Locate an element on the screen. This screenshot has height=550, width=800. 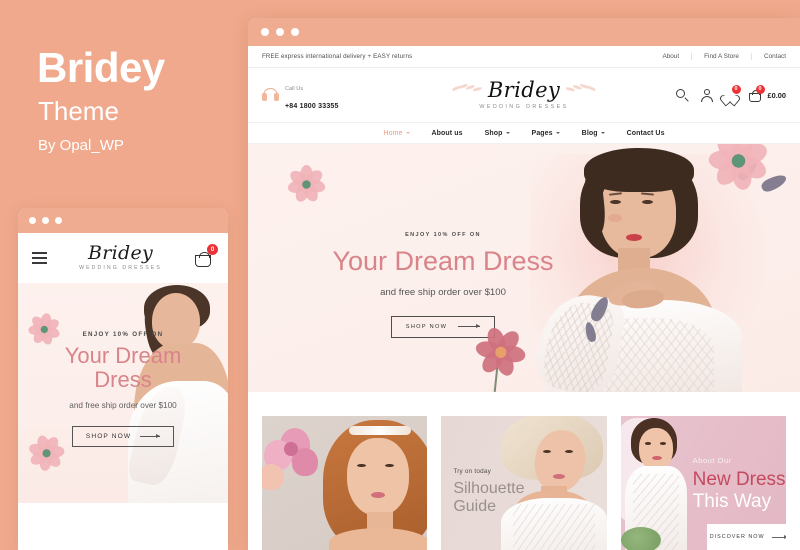
nav-label-home: Home is located at coordinates (393, 133).